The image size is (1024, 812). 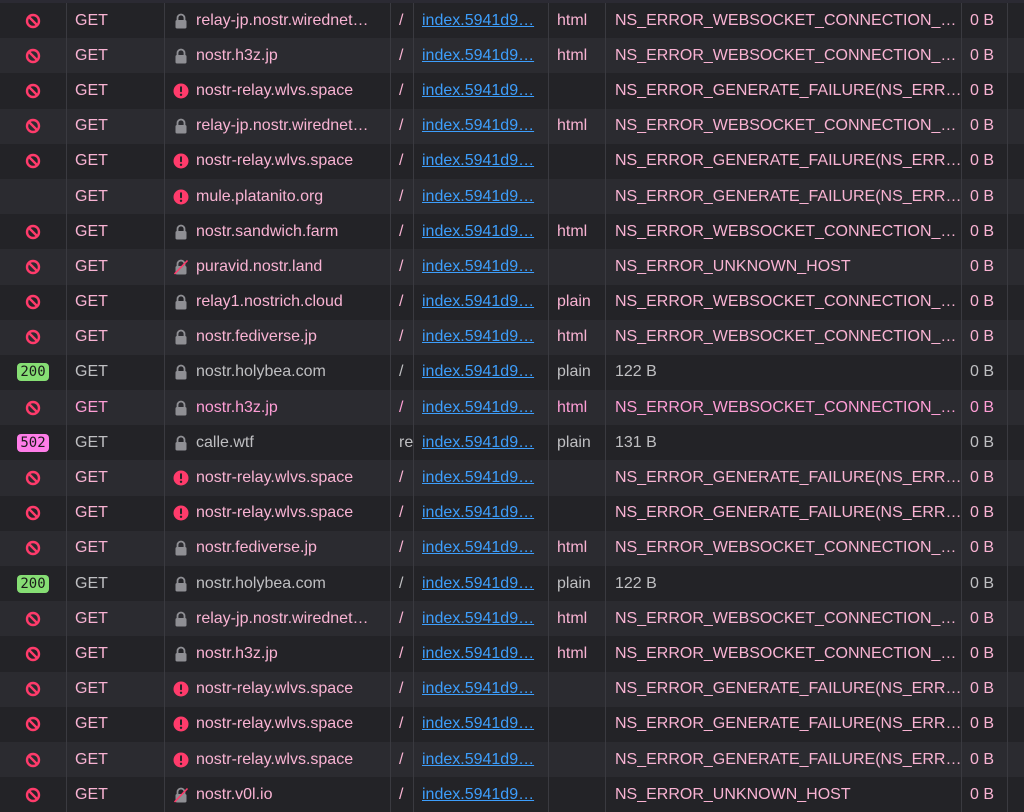 What do you see at coordinates (278, 408) in the screenshot?
I see `domain-cell: nostr.h3z.jp` at bounding box center [278, 408].